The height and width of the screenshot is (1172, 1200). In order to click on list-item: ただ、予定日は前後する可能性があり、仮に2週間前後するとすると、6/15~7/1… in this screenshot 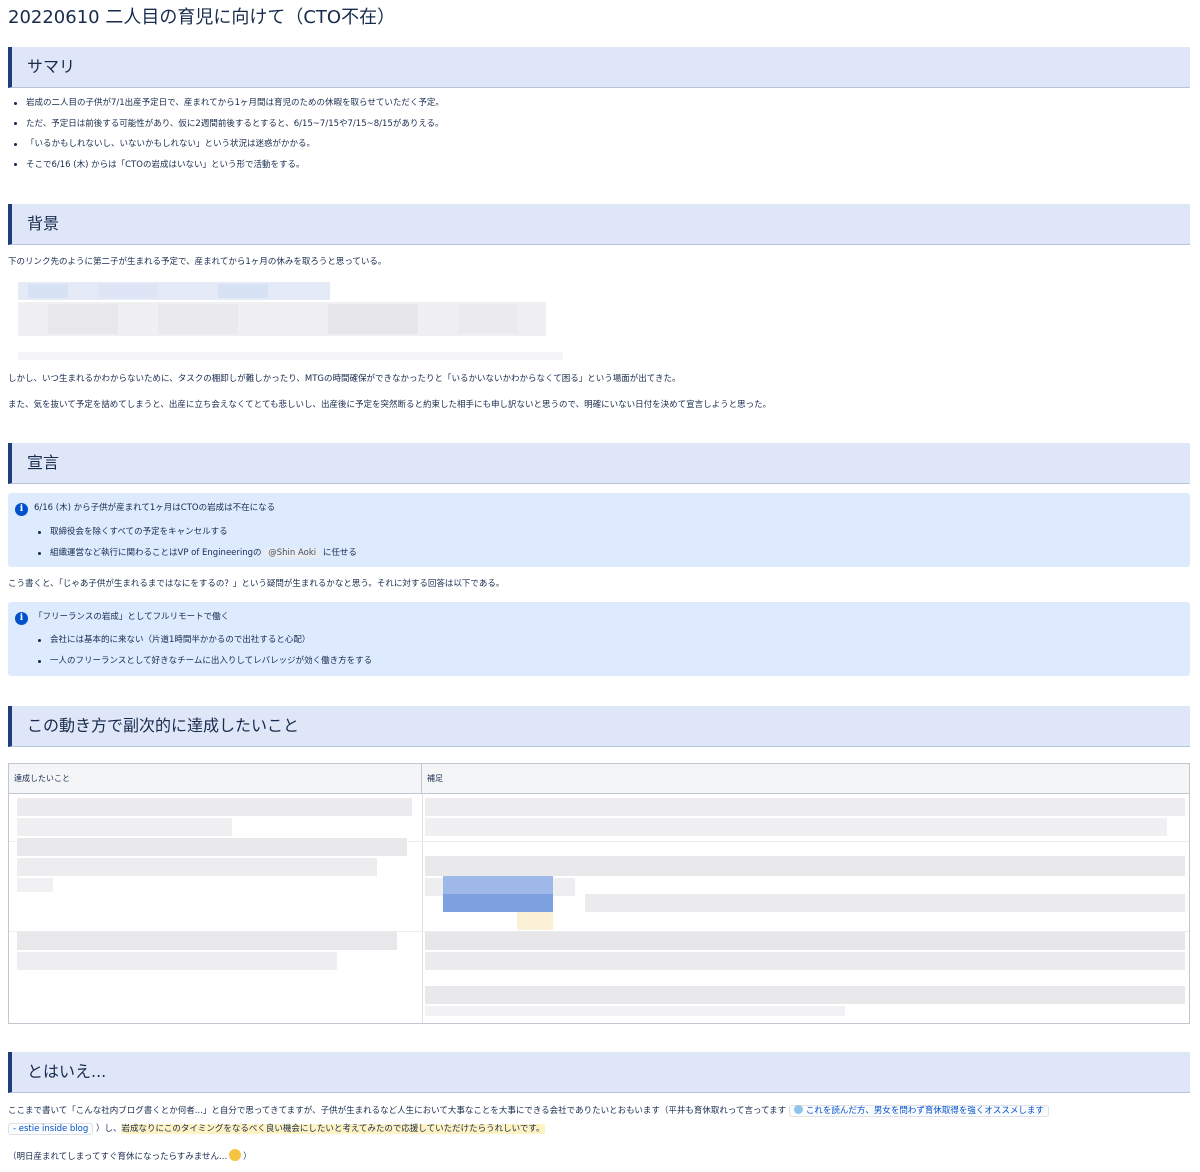, I will do `click(229, 128)`.